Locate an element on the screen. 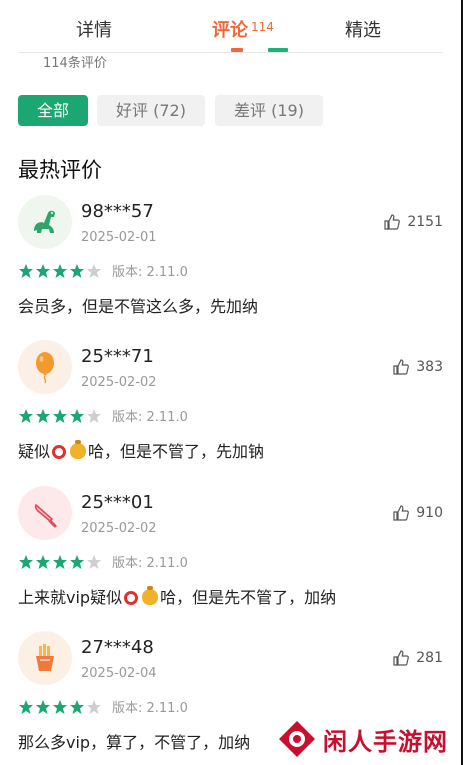 Image resolution: width=463 pixels, height=765 pixels. like-count: 2151 is located at coordinates (425, 222).